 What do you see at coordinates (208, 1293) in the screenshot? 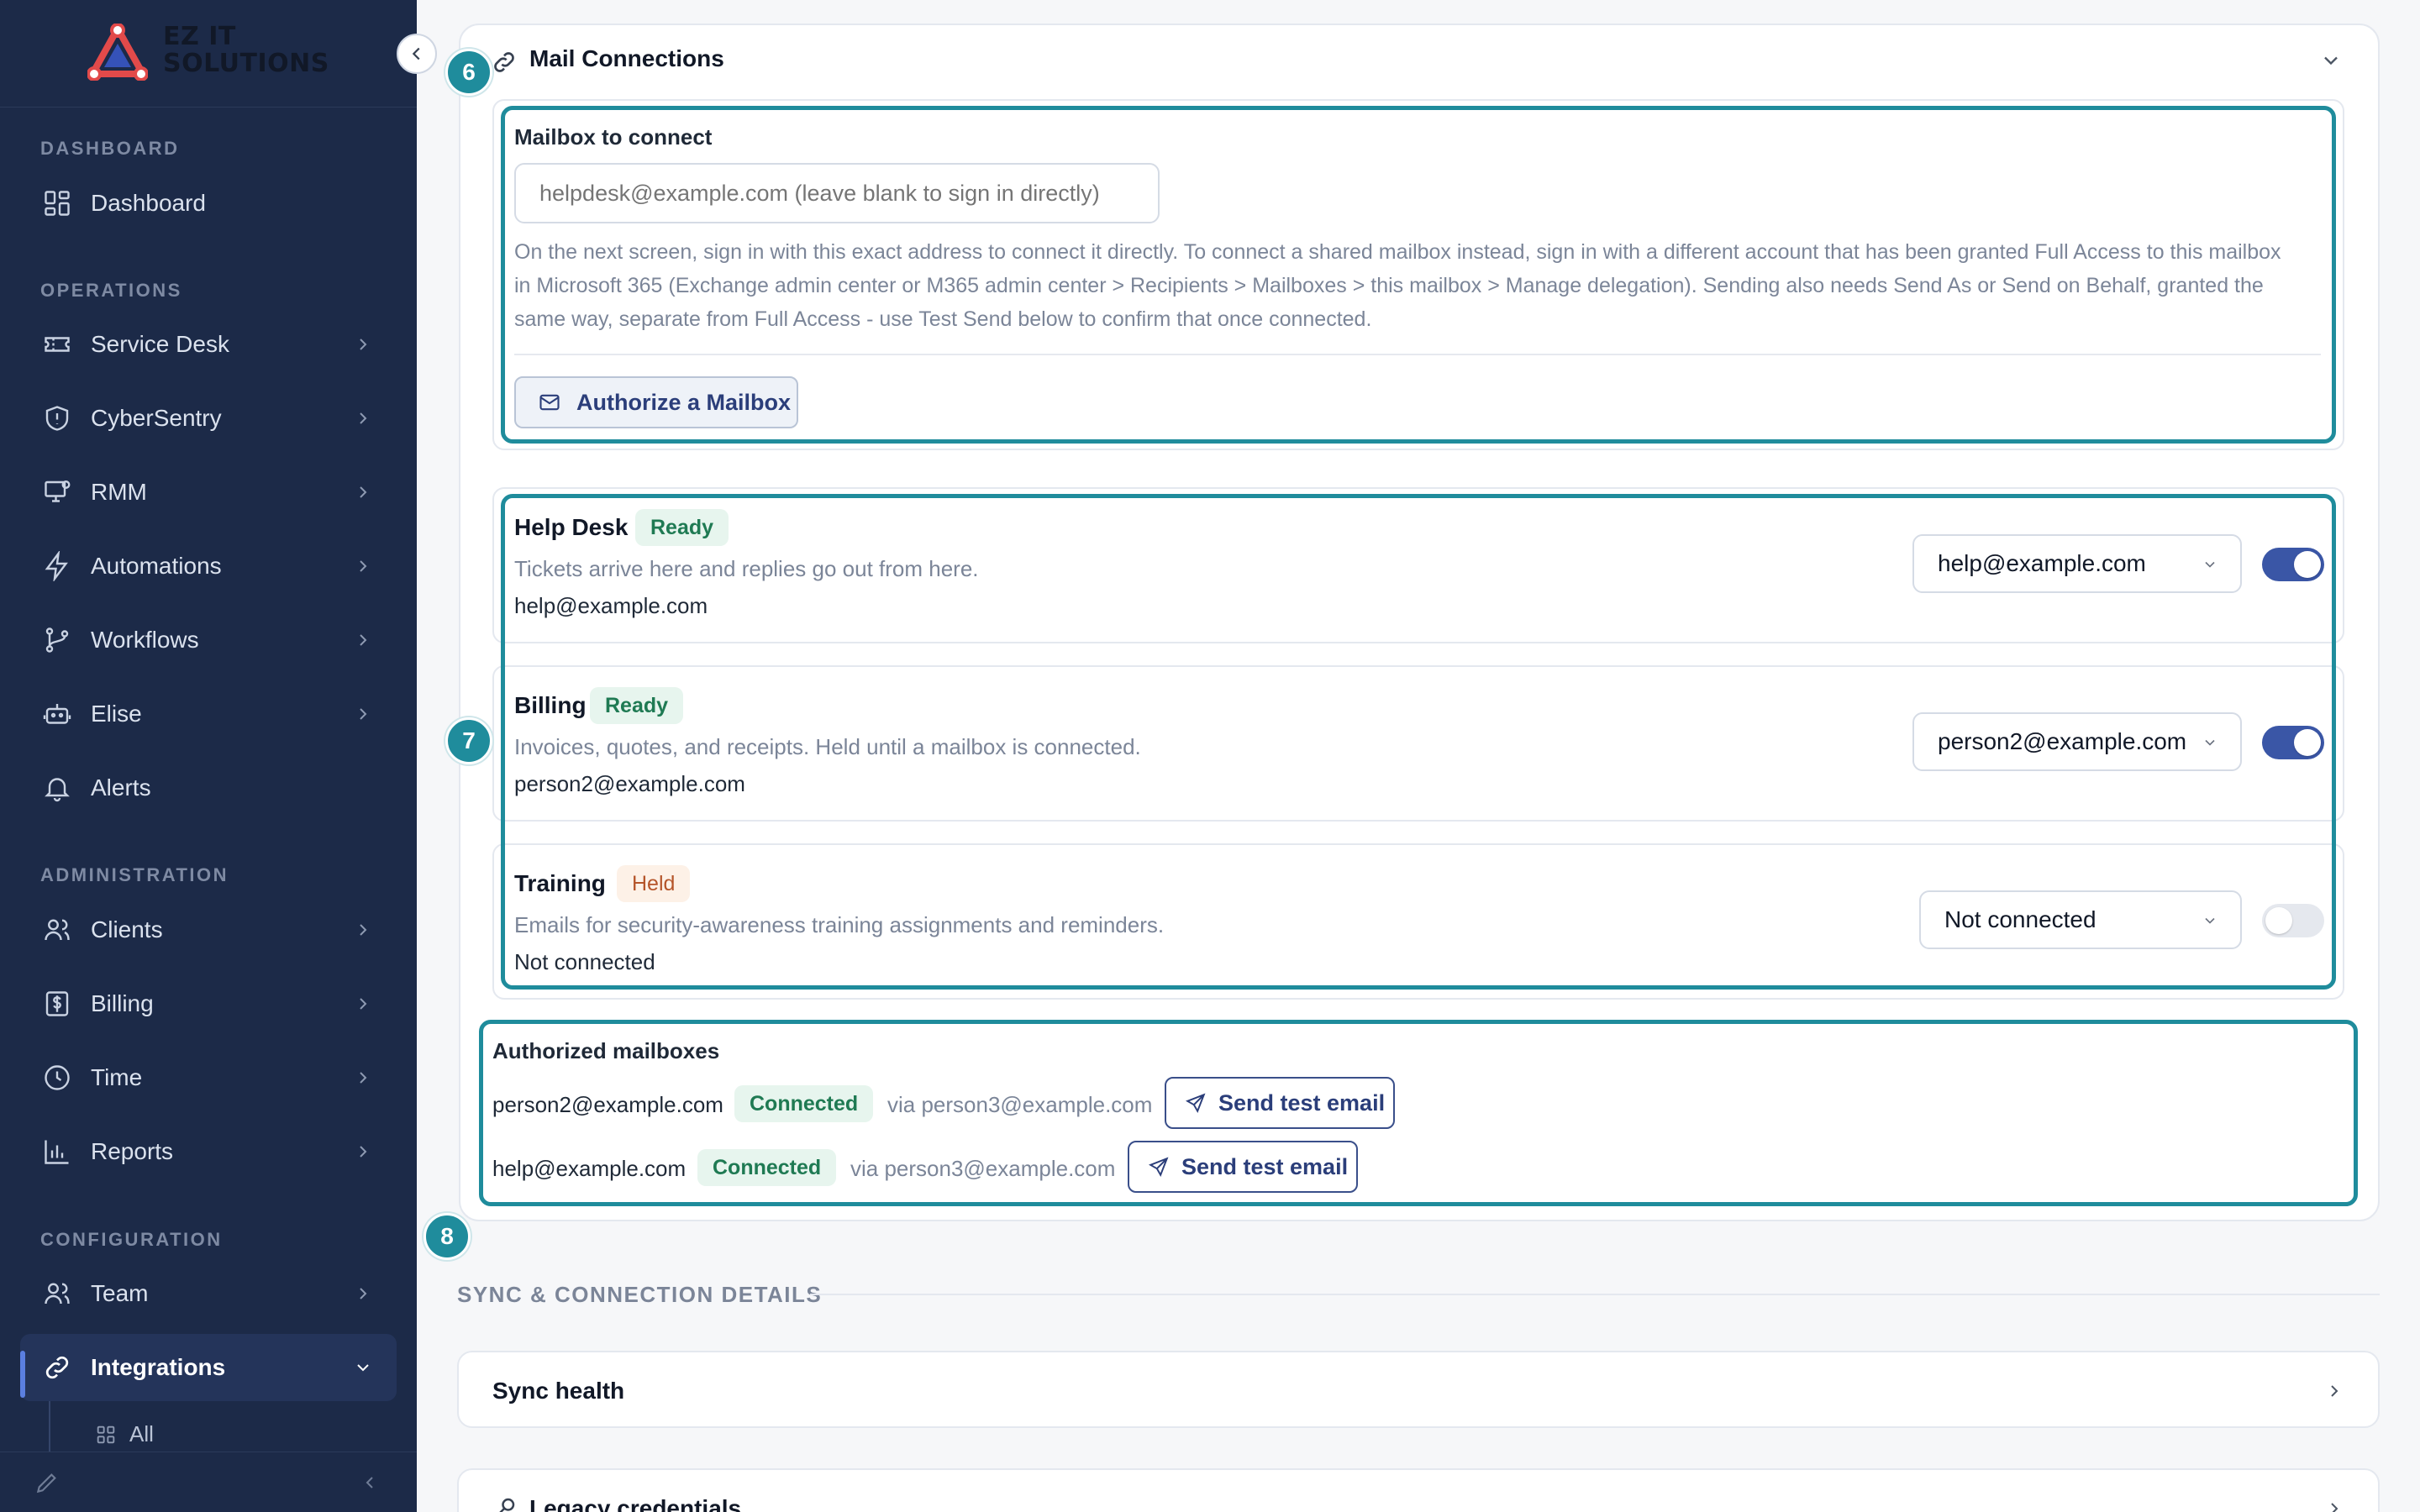
I see `sidebar-item-team: Team` at bounding box center [208, 1293].